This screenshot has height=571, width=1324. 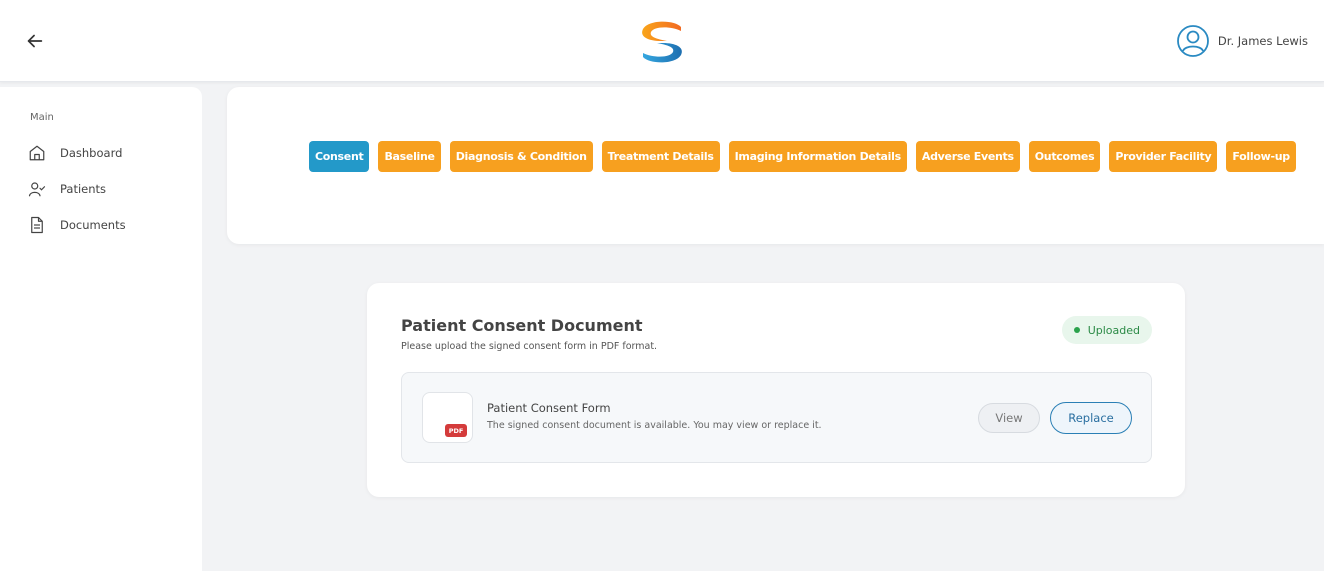 What do you see at coordinates (1113, 330) in the screenshot?
I see `status-label: Uploaded` at bounding box center [1113, 330].